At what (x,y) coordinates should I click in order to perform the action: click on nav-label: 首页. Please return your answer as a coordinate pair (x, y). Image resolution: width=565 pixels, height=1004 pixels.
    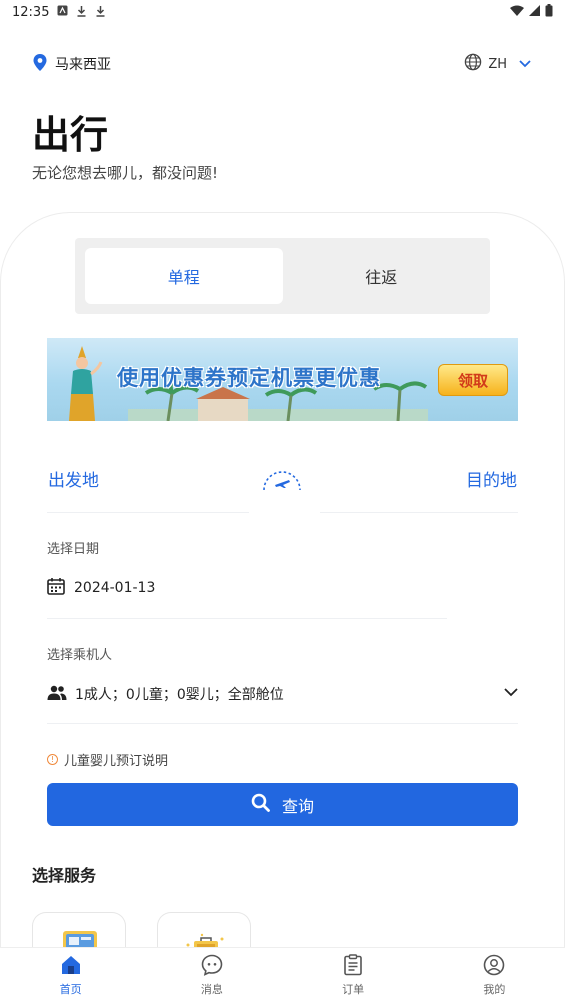
    Looking at the image, I should click on (70, 989).